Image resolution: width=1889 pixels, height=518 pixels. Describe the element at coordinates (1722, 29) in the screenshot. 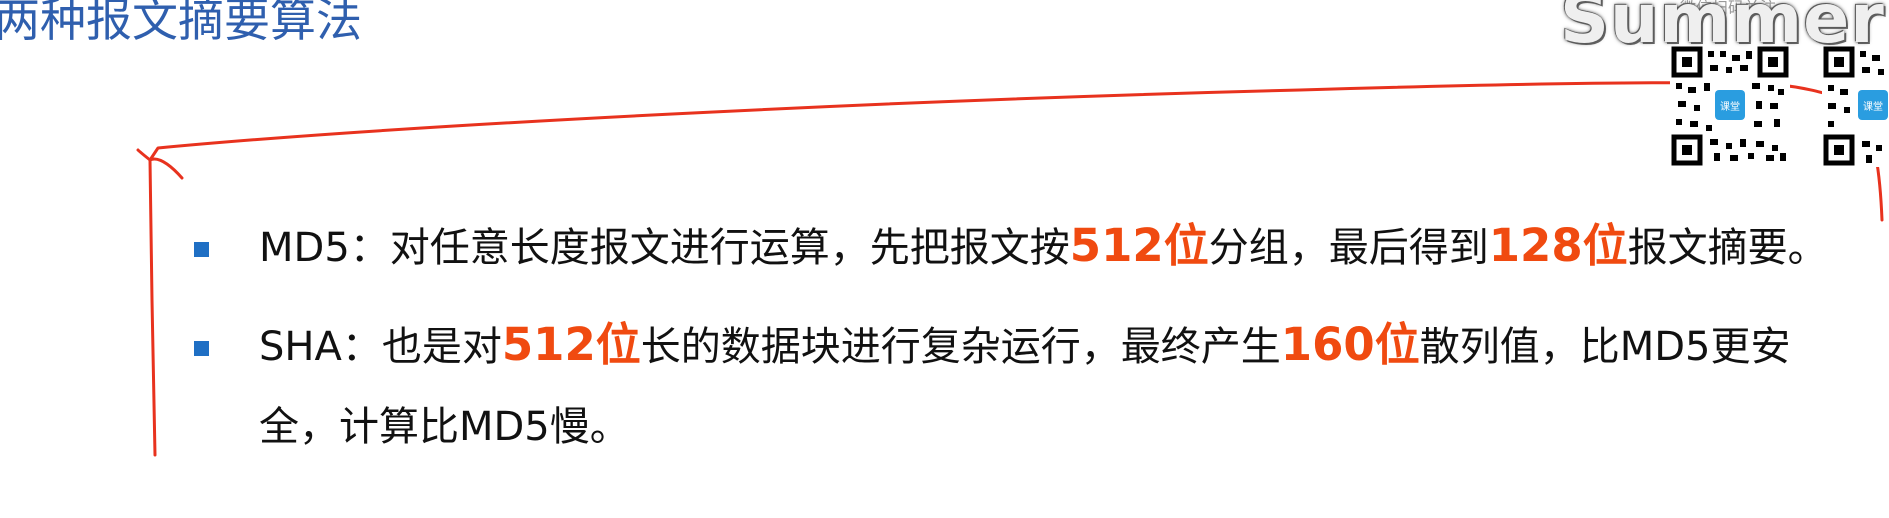

I see `watermark-logo: Summer` at that location.